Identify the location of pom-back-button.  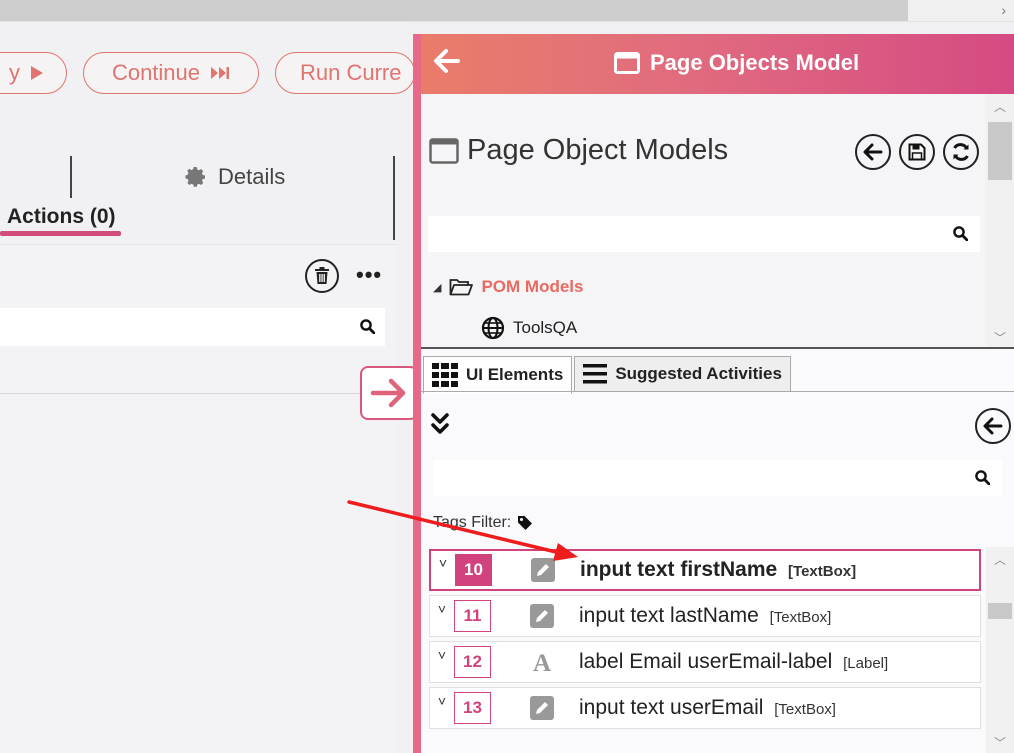
(873, 152).